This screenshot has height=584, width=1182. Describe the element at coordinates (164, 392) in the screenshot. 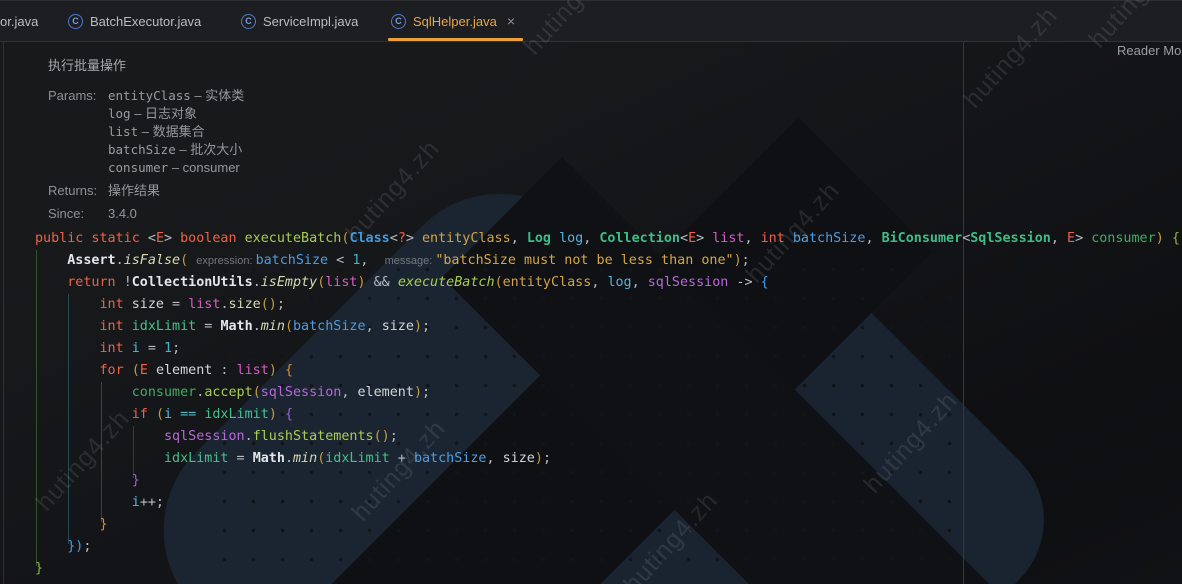

I see `code-token: consumer` at that location.